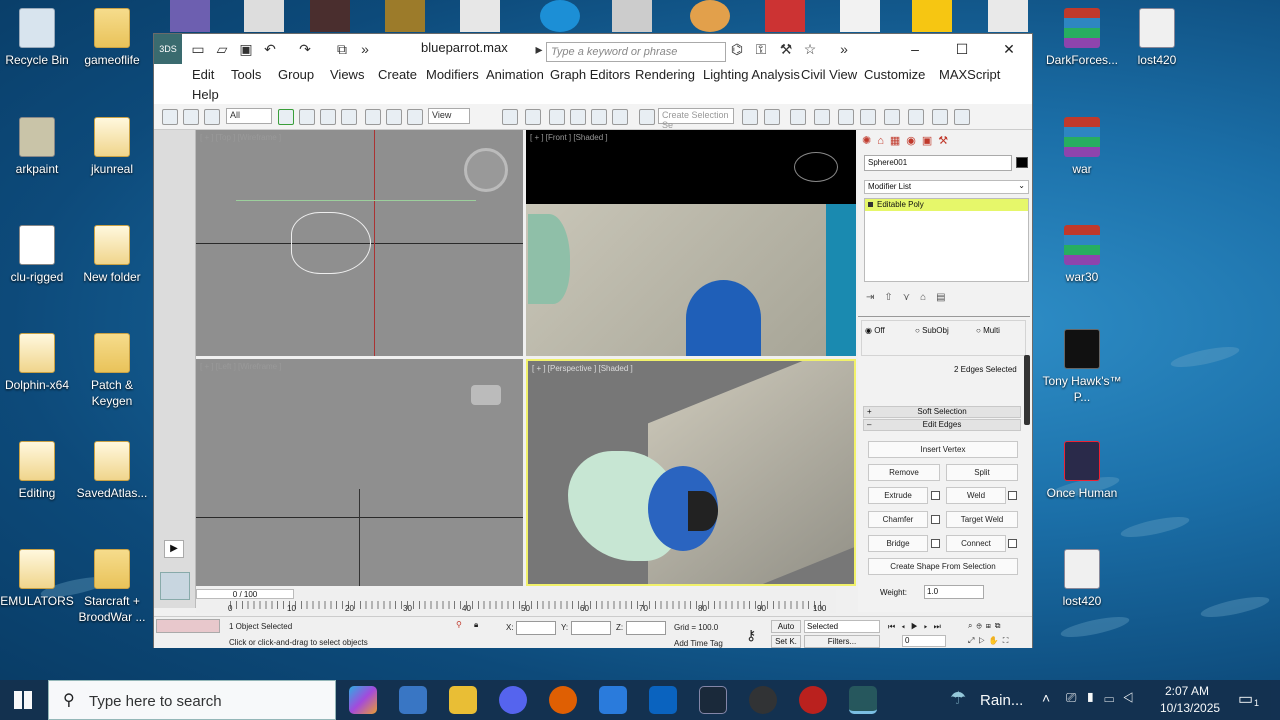 The width and height of the screenshot is (1280, 720). What do you see at coordinates (917, 627) in the screenshot?
I see `playback-controls: ⏮◂▶▸⏭` at bounding box center [917, 627].